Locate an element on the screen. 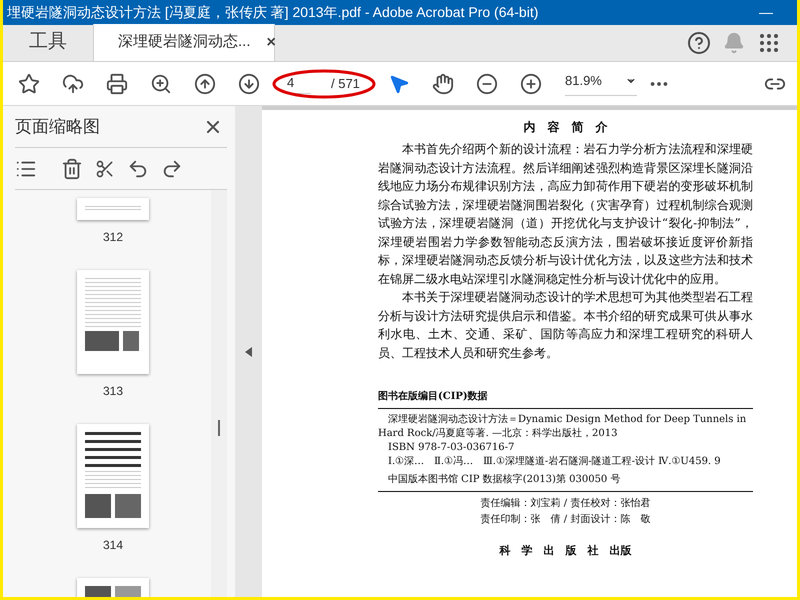 The height and width of the screenshot is (600, 800). cip-line: 中国版本图书馆 CIP 数据核字(2013)第 030050 号 is located at coordinates (504, 480).